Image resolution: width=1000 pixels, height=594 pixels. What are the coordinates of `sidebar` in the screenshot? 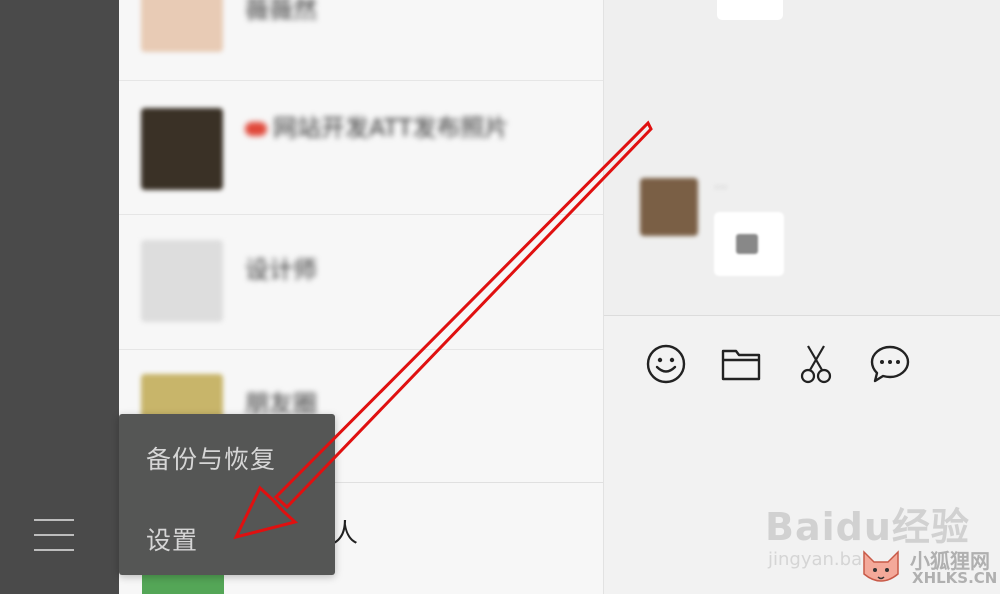 It's located at (59, 297).